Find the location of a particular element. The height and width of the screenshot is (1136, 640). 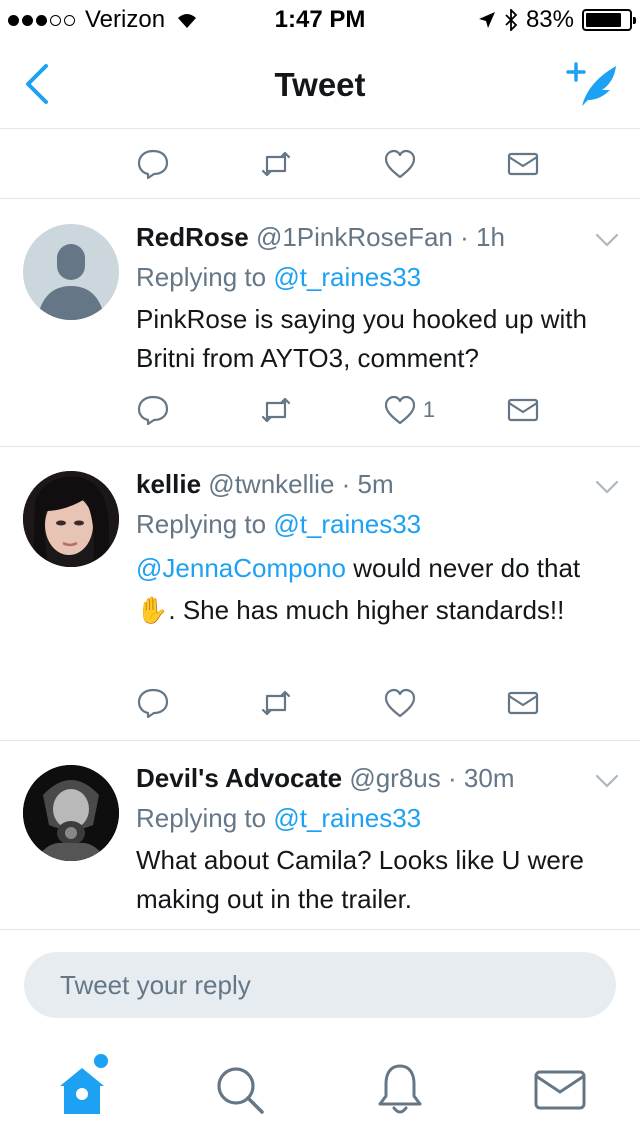

like-count: 1 is located at coordinates (429, 409).